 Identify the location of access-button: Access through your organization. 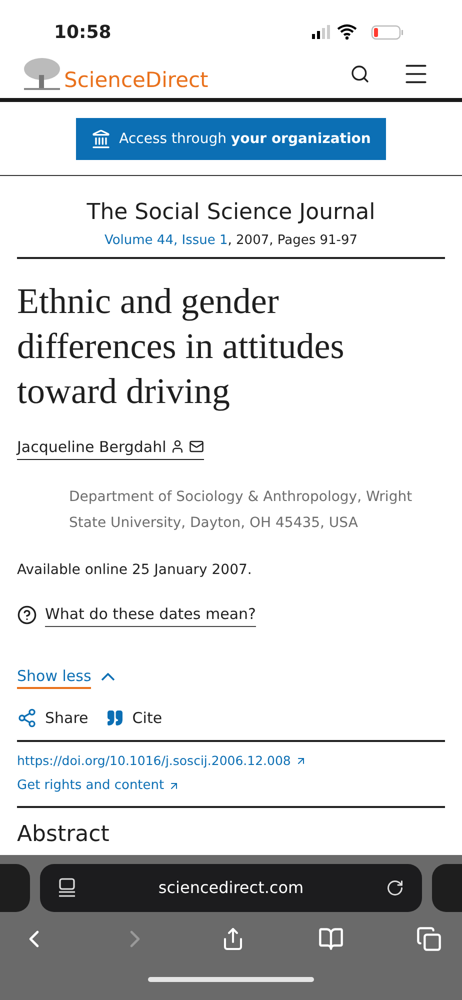
(231, 139).